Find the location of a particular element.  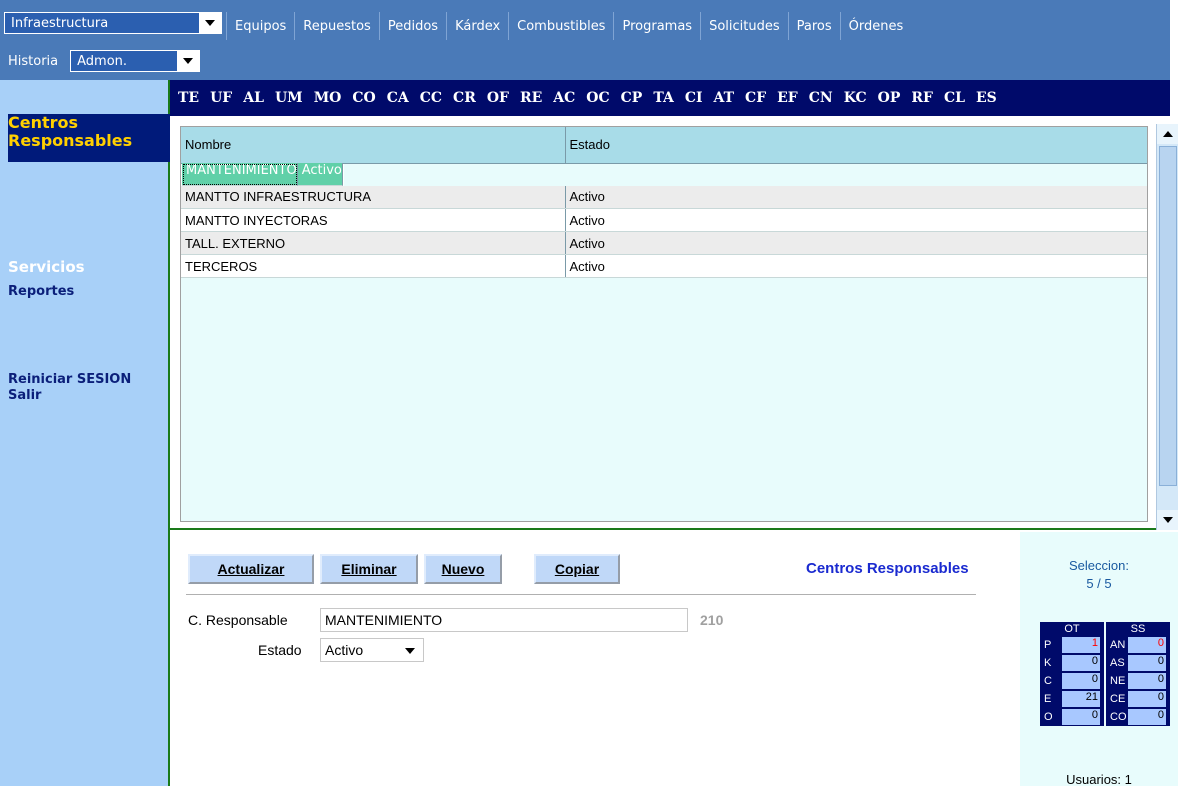

column-header-nombre: Nombre is located at coordinates (373, 145).